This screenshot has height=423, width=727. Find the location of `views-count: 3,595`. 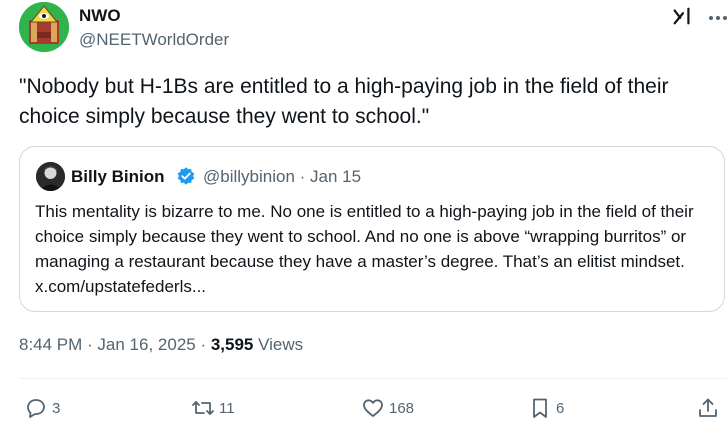

views-count: 3,595 is located at coordinates (232, 344).